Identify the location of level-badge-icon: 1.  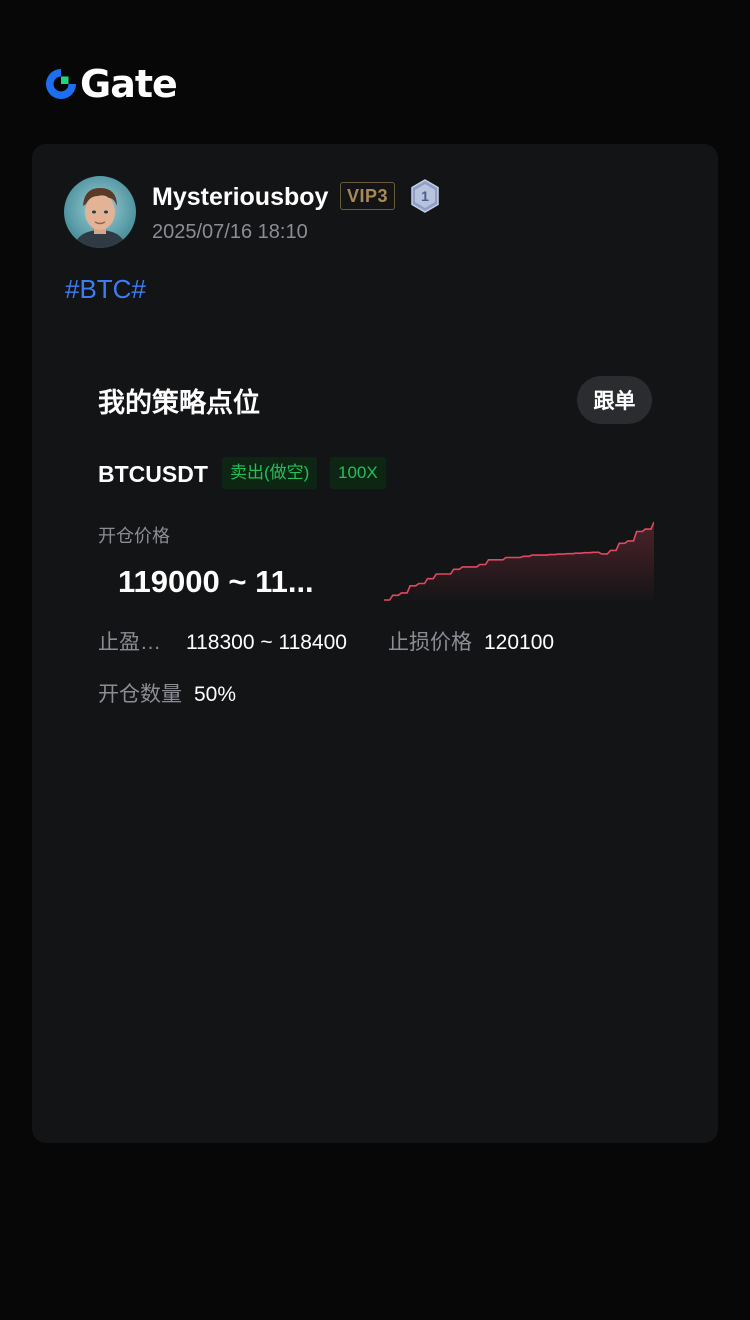
(425, 196).